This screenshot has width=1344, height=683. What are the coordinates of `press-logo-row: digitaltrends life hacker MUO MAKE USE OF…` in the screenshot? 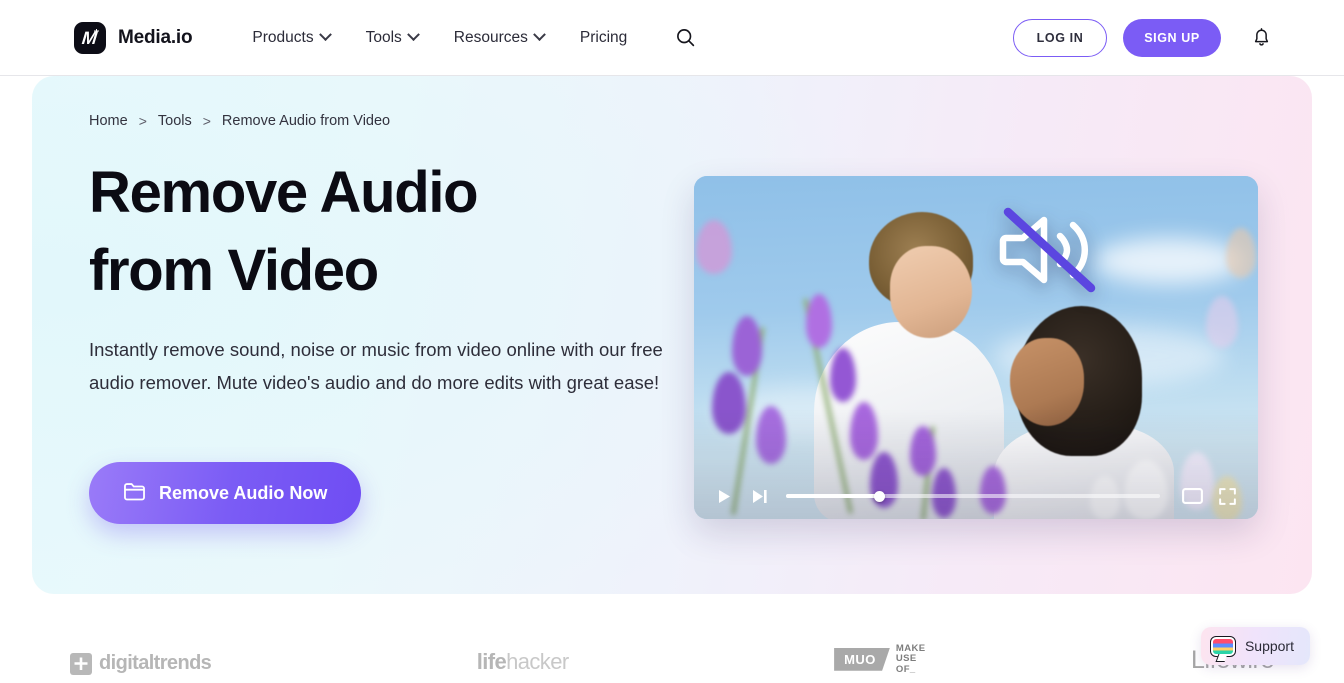 It's located at (672, 659).